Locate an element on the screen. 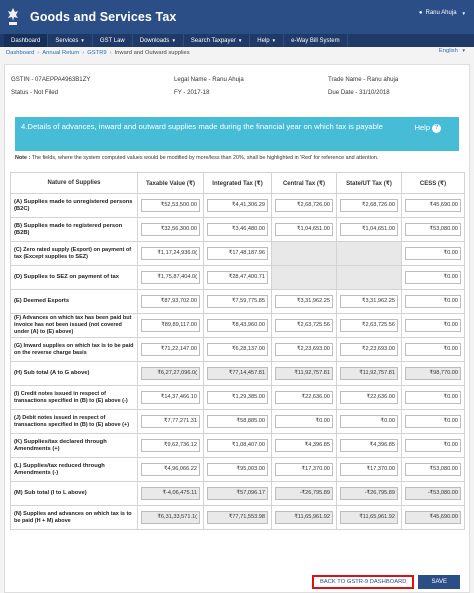  value-cell: ₹52,53,500.00 is located at coordinates (170, 205).